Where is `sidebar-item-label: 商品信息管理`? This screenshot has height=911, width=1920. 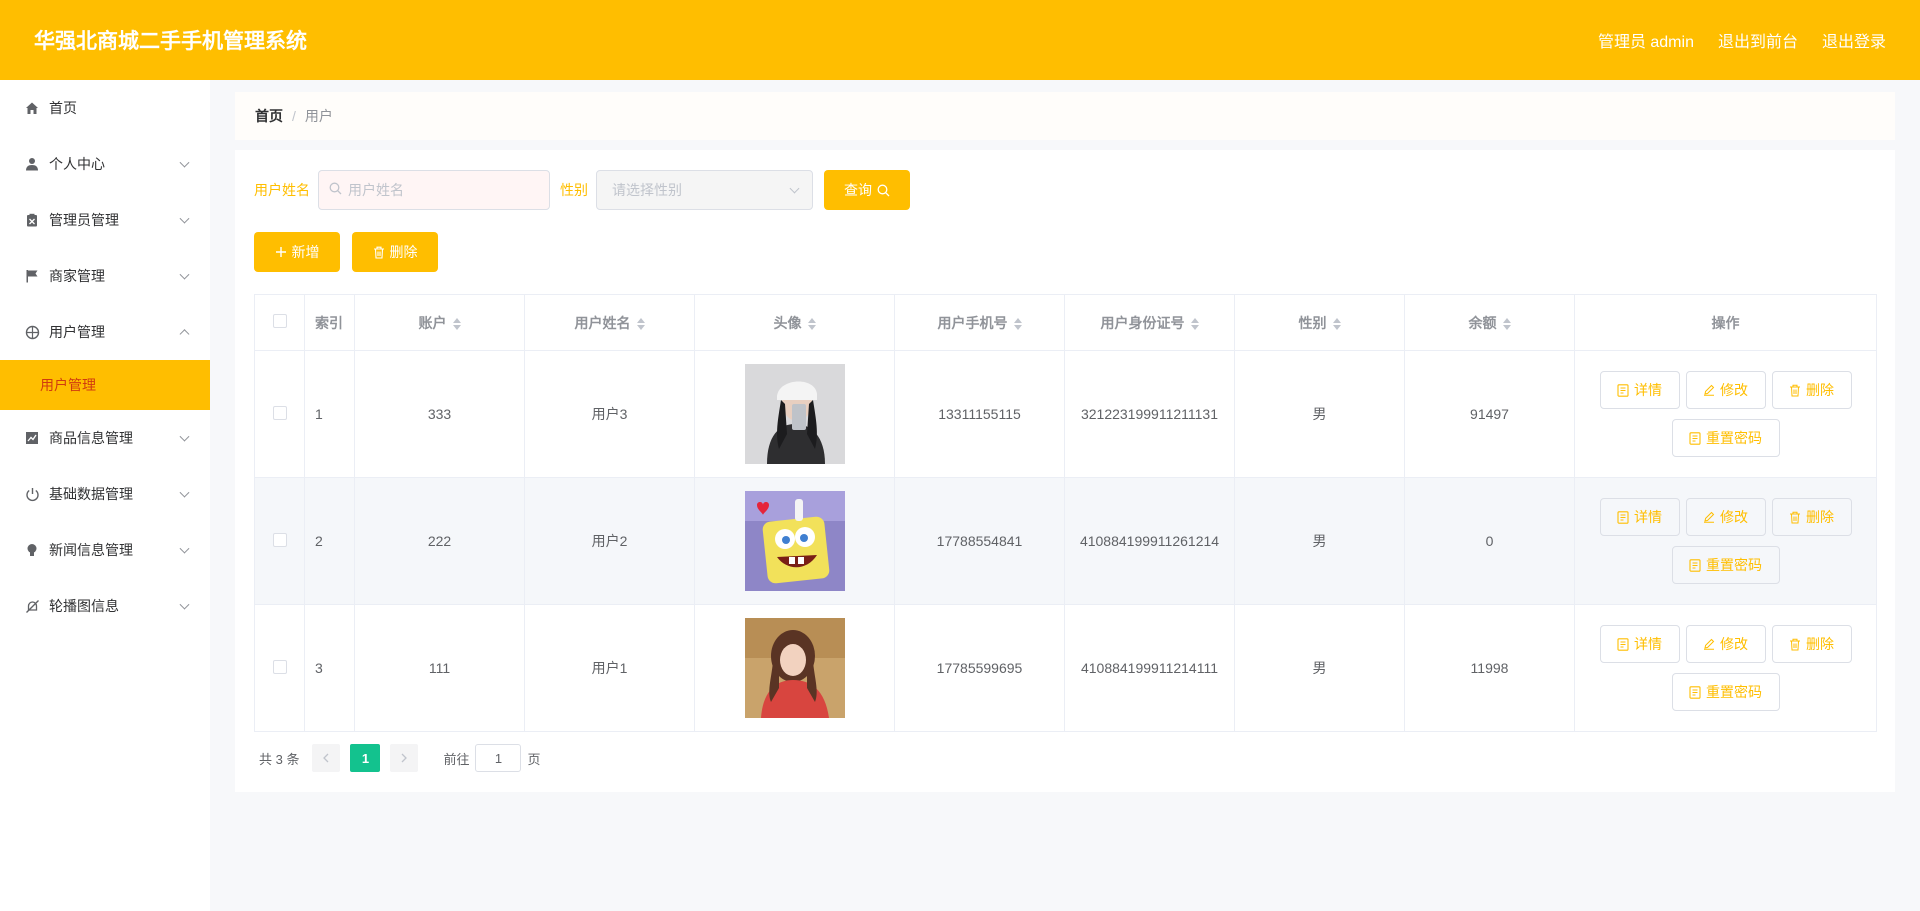
sidebar-item-label: 商品信息管理 is located at coordinates (91, 438).